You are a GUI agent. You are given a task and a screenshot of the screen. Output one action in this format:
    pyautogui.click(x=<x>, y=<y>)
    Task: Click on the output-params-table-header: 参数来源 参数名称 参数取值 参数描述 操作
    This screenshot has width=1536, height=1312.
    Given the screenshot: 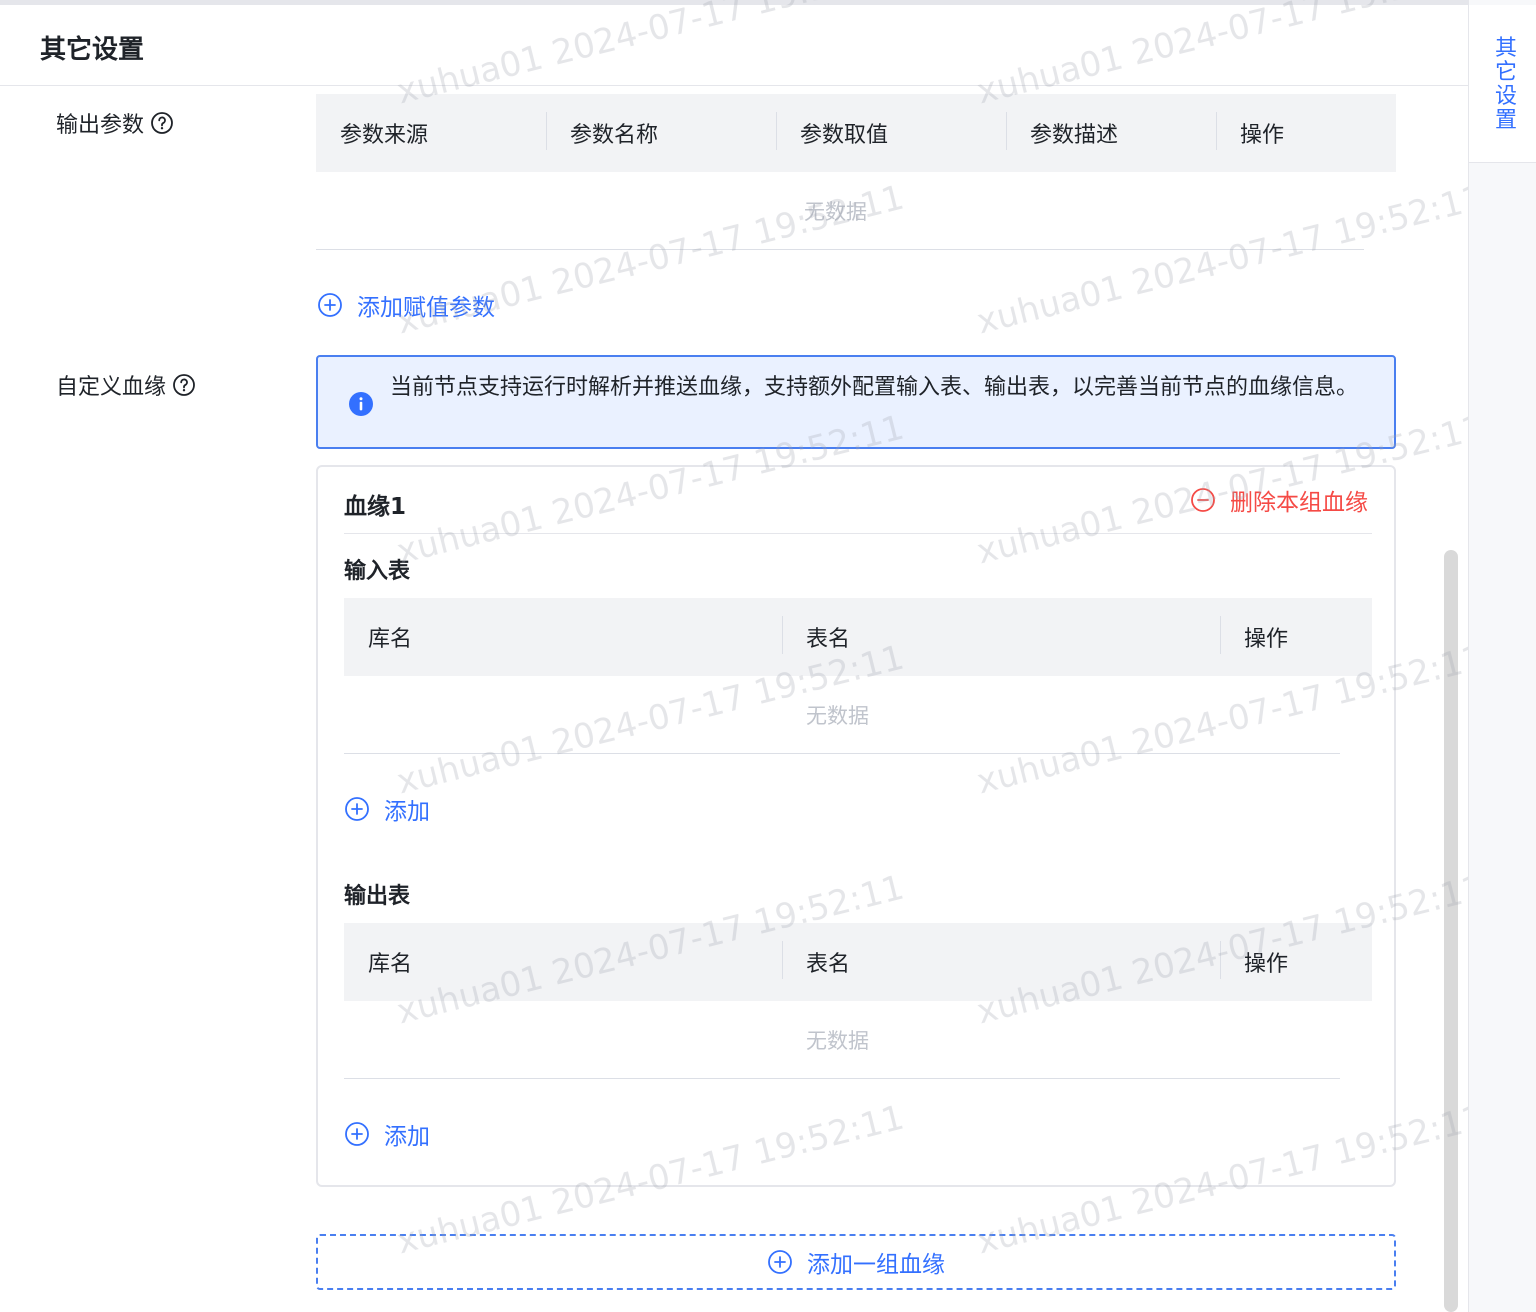 What is the action you would take?
    pyautogui.click(x=856, y=133)
    